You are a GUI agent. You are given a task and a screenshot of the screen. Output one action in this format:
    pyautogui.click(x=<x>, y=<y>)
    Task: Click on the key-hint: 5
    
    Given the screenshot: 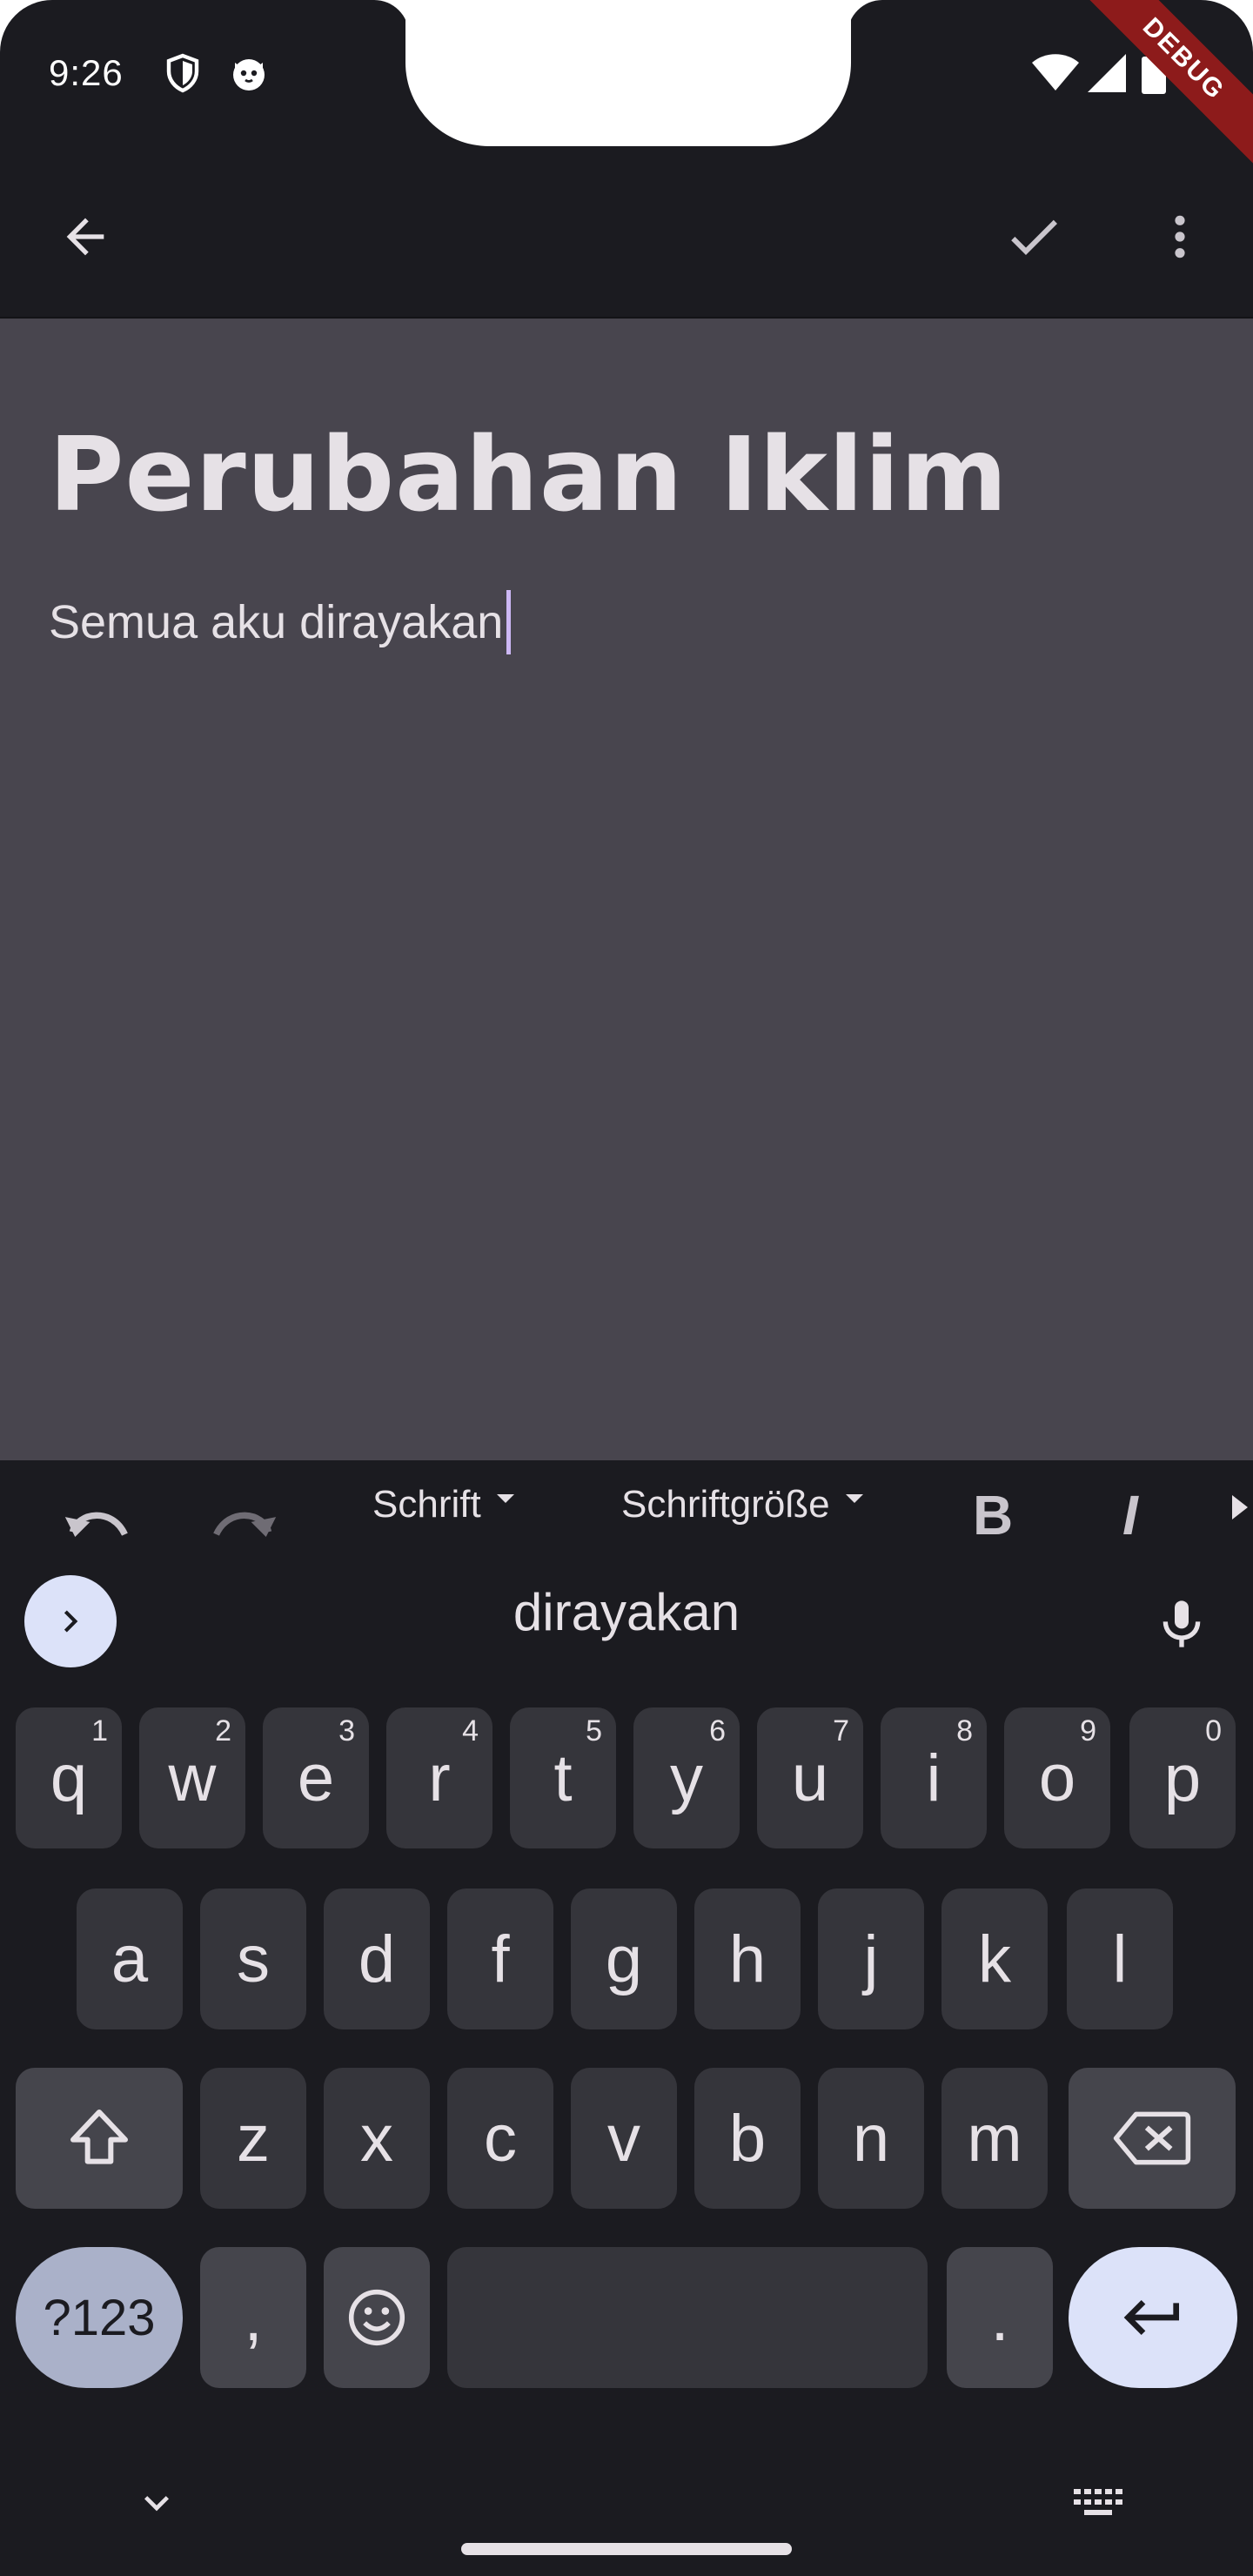 What is the action you would take?
    pyautogui.click(x=594, y=1731)
    